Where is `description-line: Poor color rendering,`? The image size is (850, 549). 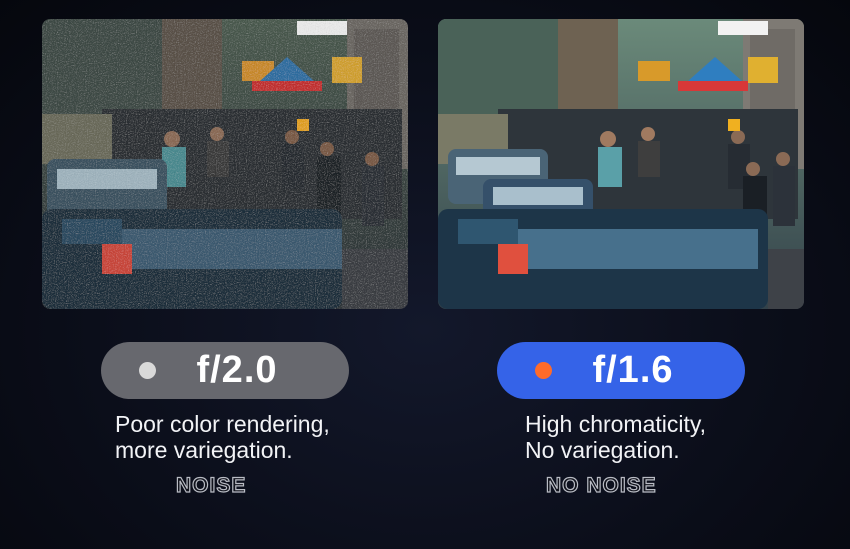
description-line: Poor color rendering, is located at coordinates (222, 424).